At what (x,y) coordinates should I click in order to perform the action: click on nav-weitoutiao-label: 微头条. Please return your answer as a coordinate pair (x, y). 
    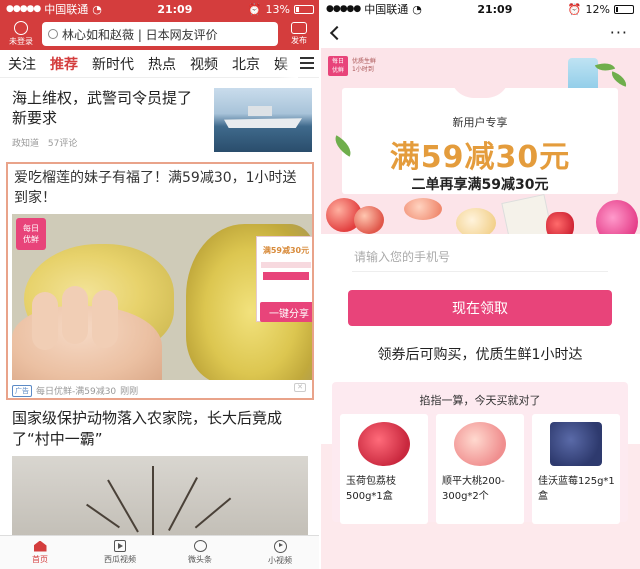
    Looking at the image, I should click on (200, 559).